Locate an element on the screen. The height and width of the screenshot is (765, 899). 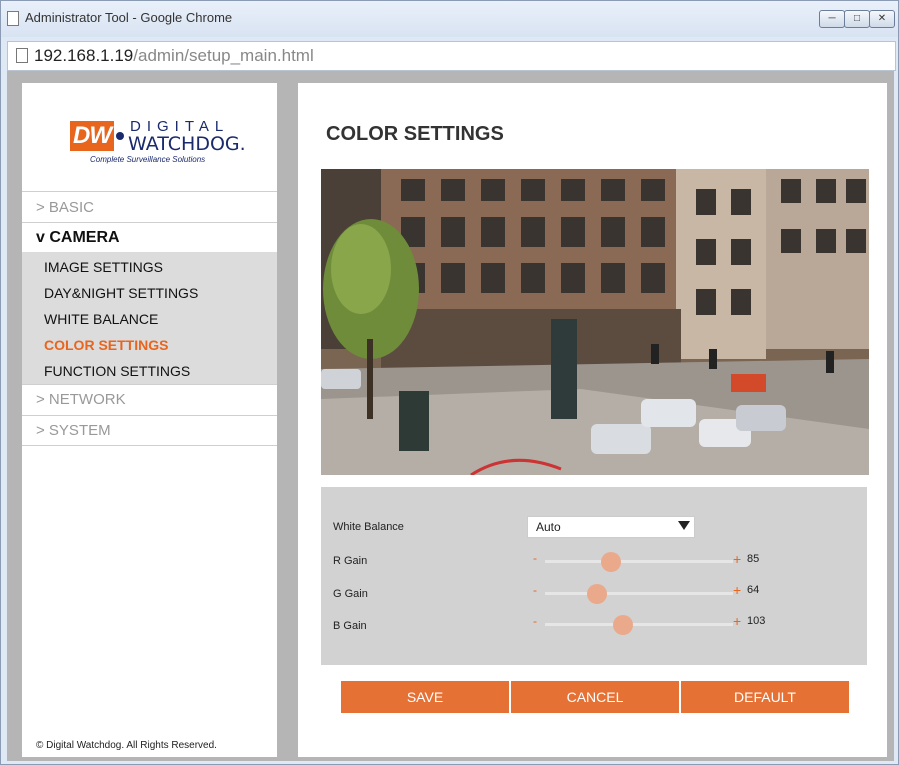
subnav-day-night-settings: DAY&NIGHT SETTINGS is located at coordinates (121, 293).